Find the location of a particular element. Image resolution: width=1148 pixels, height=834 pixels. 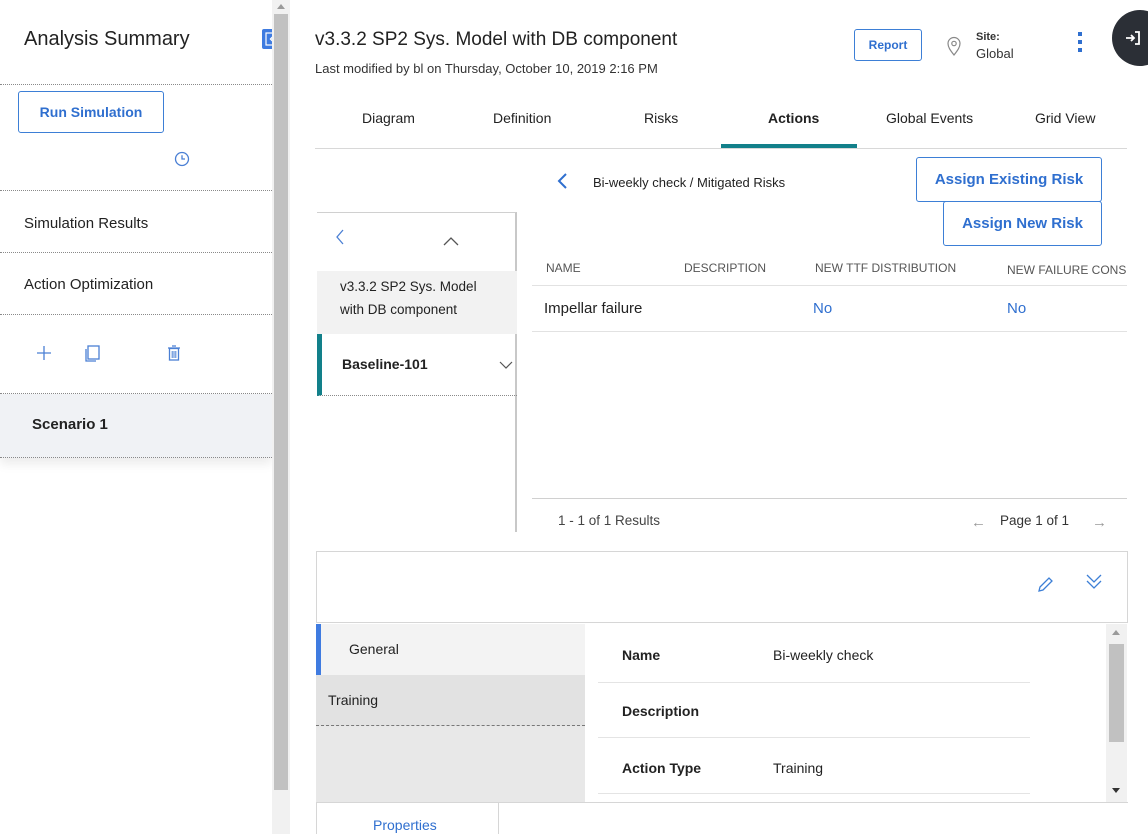

tree-back-icon is located at coordinates (340, 238).